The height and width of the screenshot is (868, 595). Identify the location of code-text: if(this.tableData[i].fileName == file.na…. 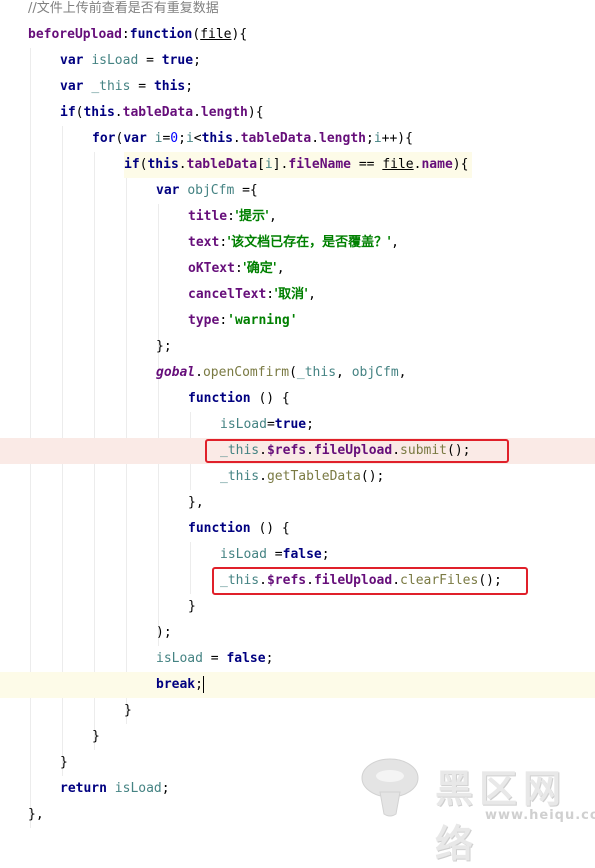
(298, 165).